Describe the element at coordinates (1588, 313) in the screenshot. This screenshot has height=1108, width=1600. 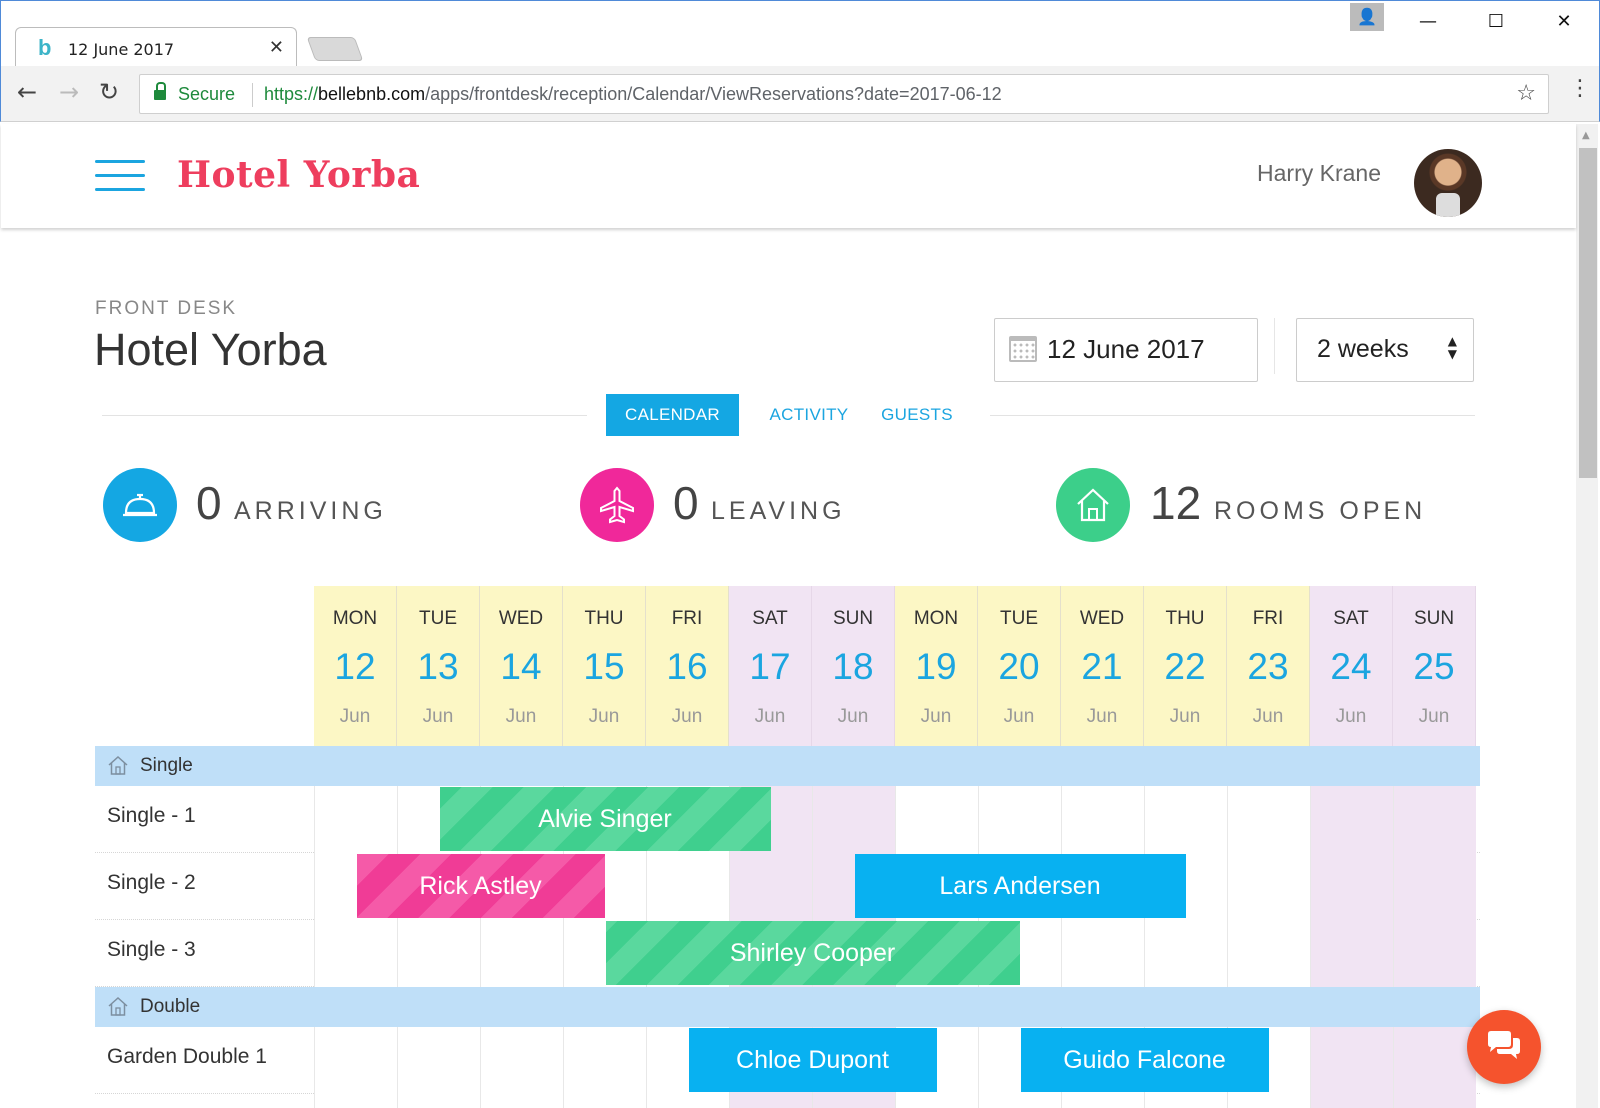
I see `scrollbar-thumb` at that location.